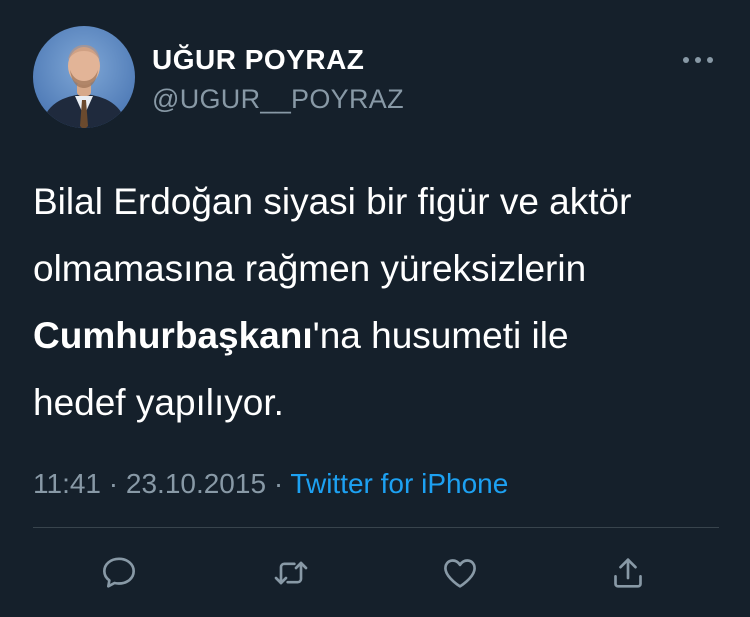 The width and height of the screenshot is (750, 617). What do you see at coordinates (258, 60) in the screenshot?
I see `display-name: UĞUR POYRAZ` at bounding box center [258, 60].